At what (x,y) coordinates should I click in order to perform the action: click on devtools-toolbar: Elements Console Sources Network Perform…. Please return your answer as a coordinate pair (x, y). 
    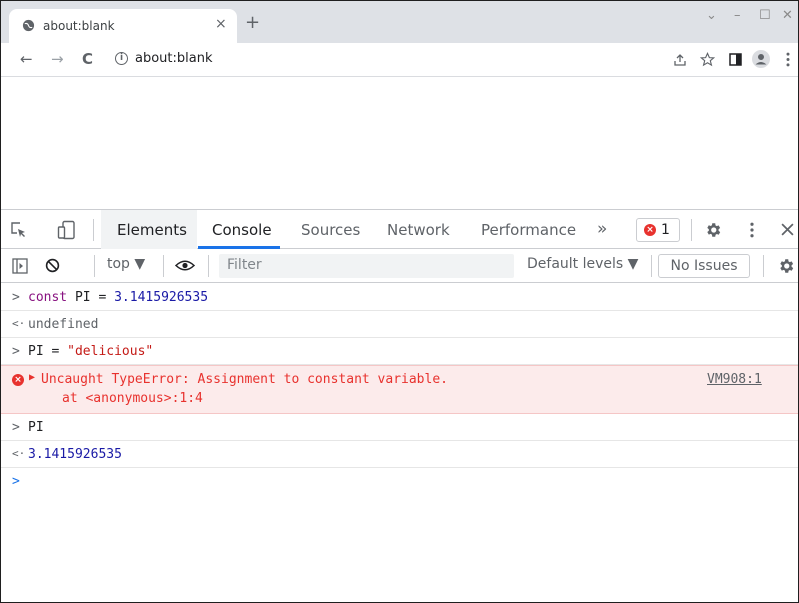
    Looking at the image, I should click on (399, 229).